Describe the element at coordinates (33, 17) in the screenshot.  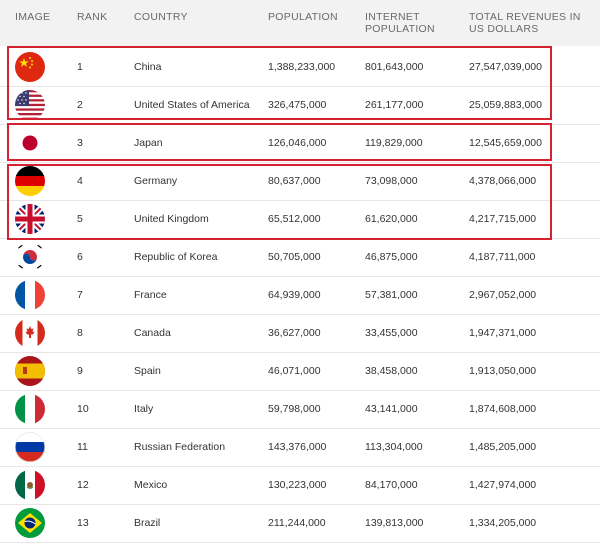
I see `header-image: IMAGE` at that location.